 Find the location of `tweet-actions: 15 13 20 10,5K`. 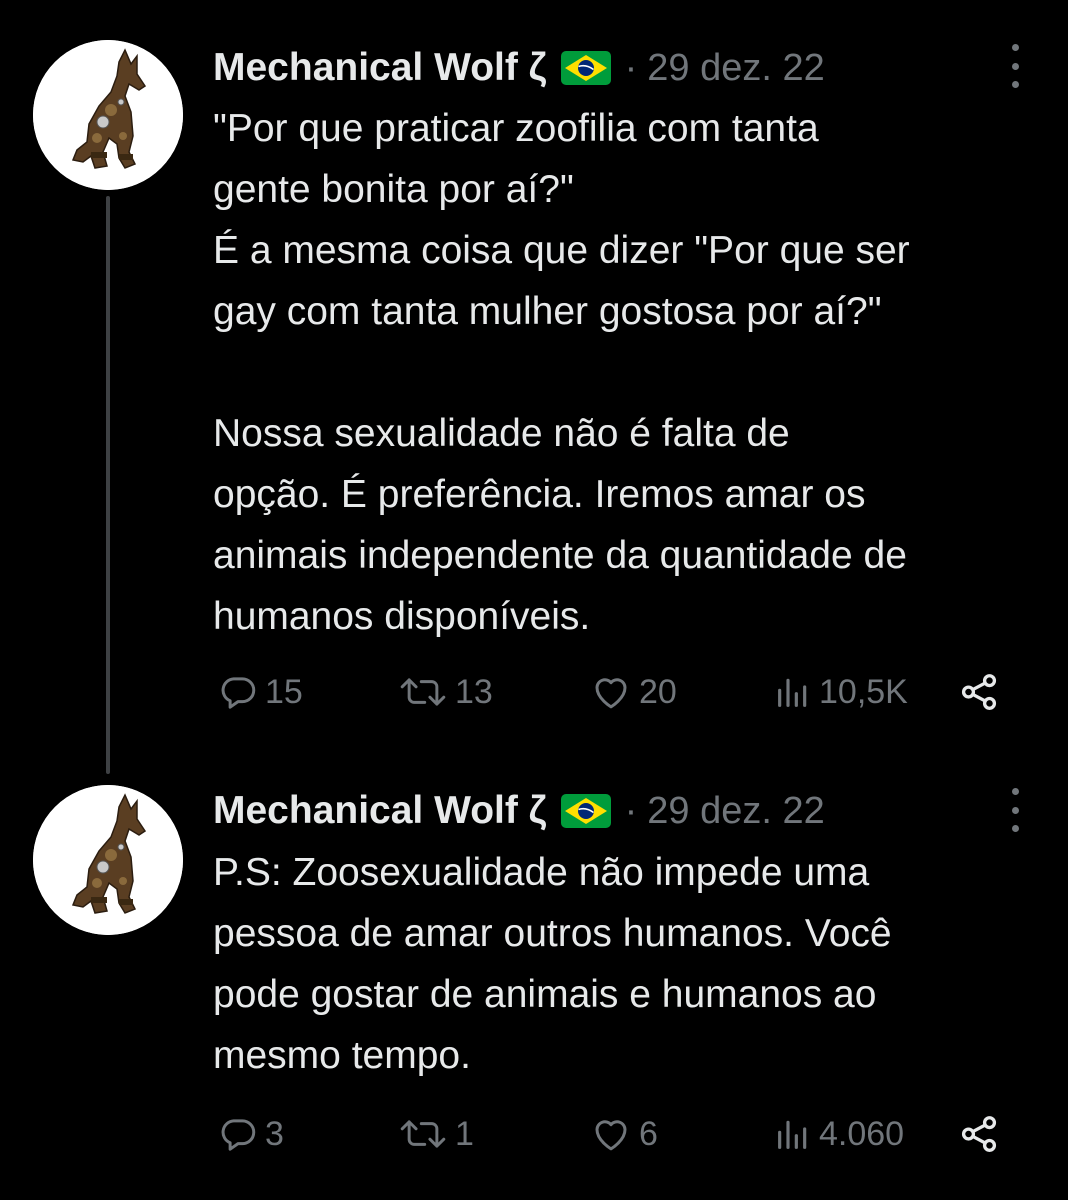

tweet-actions: 15 13 20 10,5K is located at coordinates (613, 692).